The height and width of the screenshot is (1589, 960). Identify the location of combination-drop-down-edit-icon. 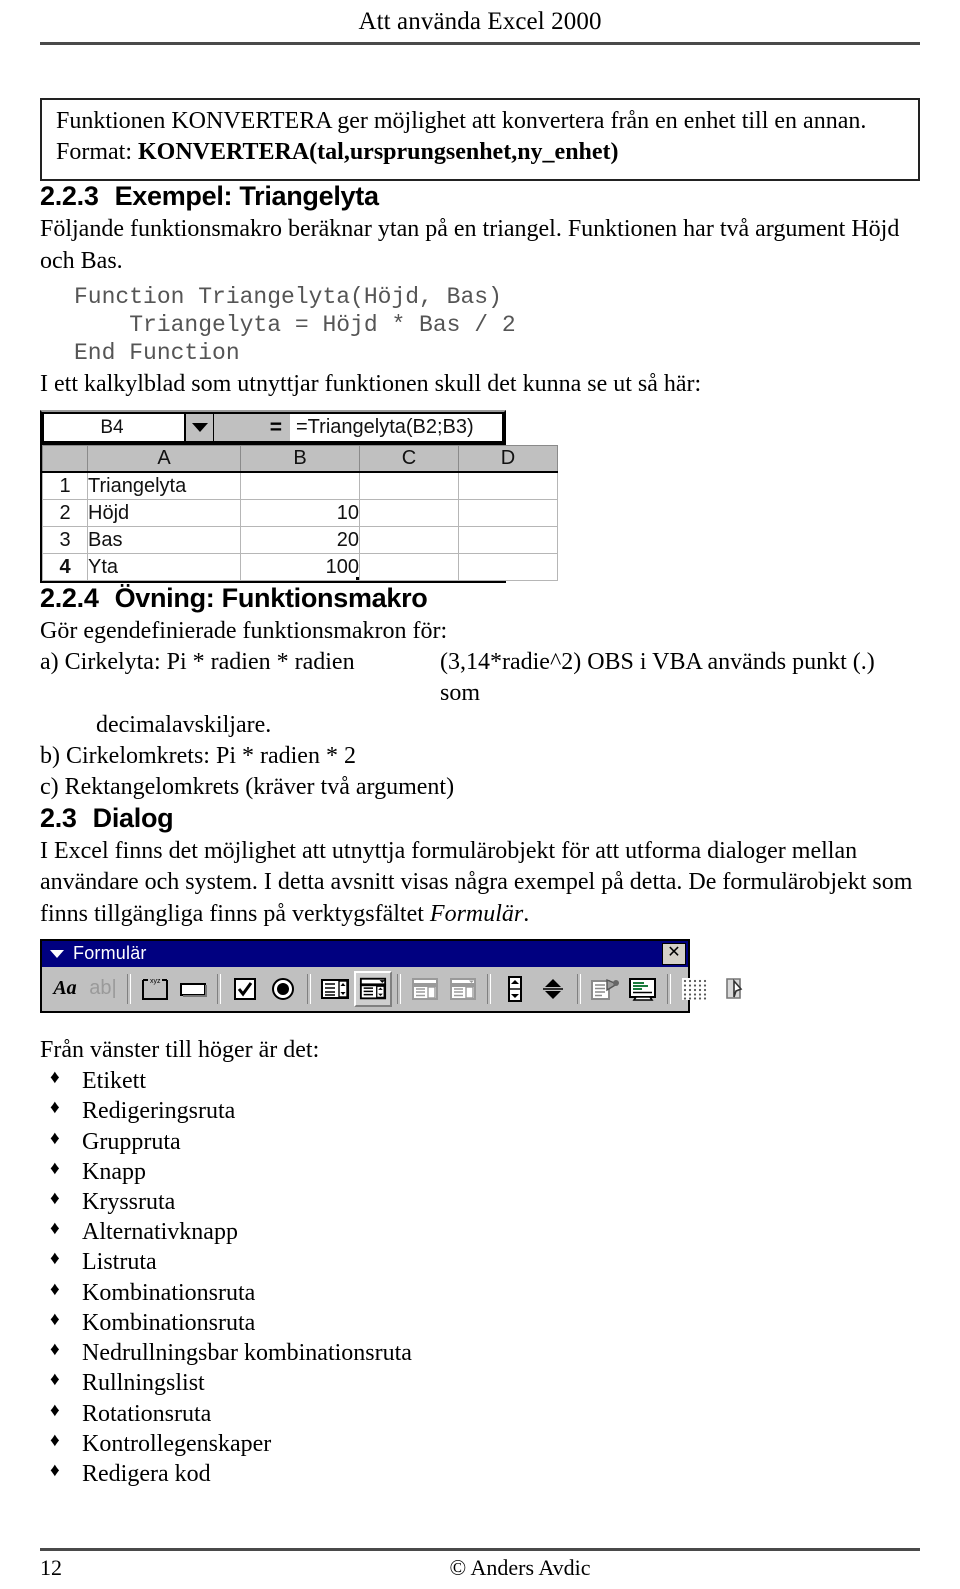
(463, 989).